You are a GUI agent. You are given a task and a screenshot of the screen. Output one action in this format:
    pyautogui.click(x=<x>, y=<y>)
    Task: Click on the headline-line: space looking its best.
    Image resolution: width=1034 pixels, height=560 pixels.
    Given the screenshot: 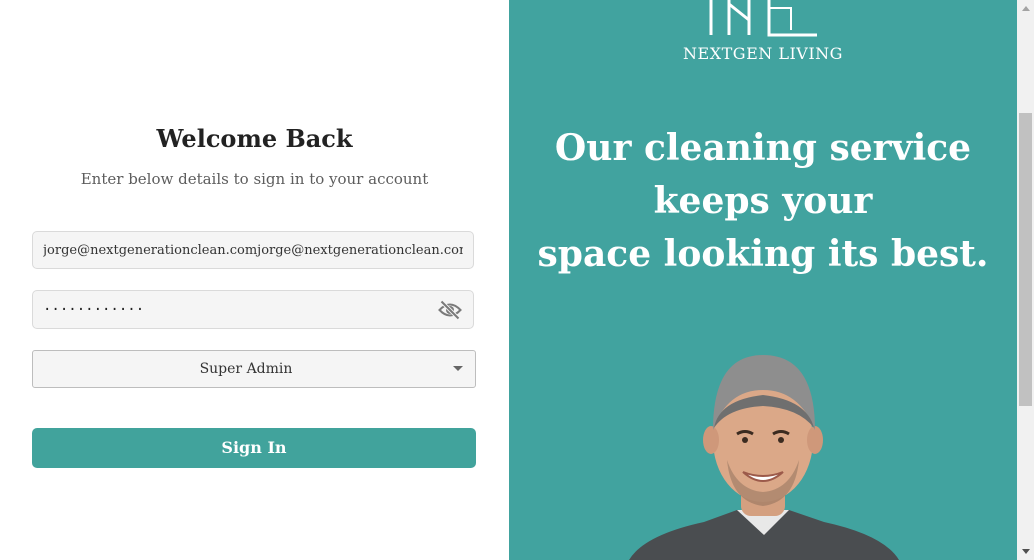 What is the action you would take?
    pyautogui.click(x=763, y=254)
    